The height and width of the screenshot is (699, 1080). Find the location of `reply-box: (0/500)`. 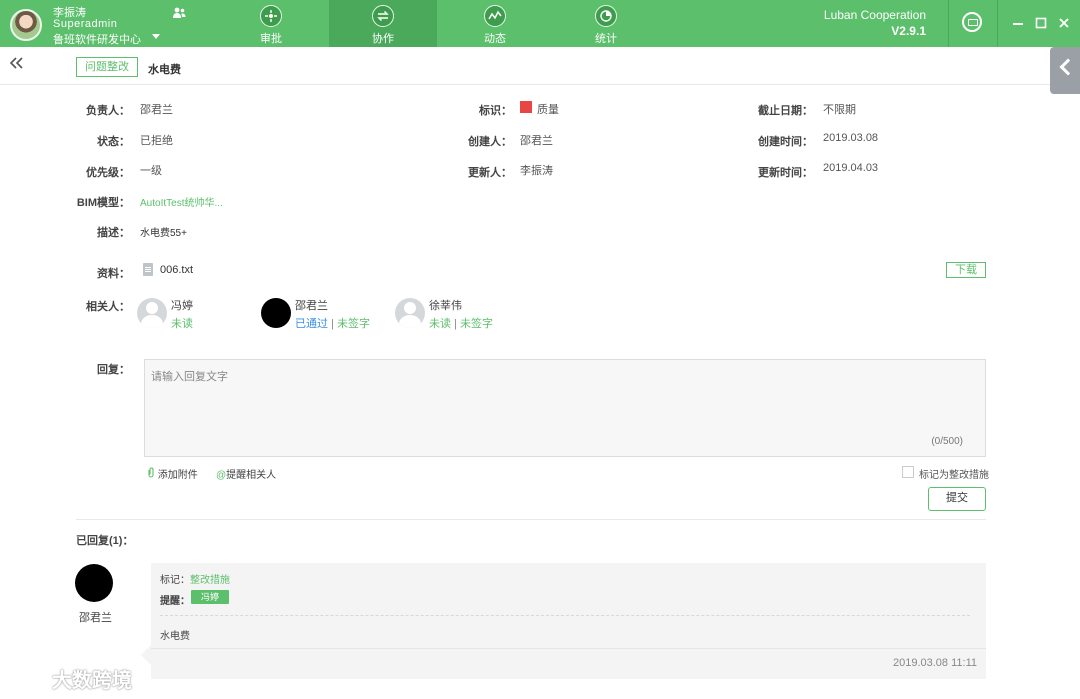

reply-box: (0/500) is located at coordinates (565, 408).